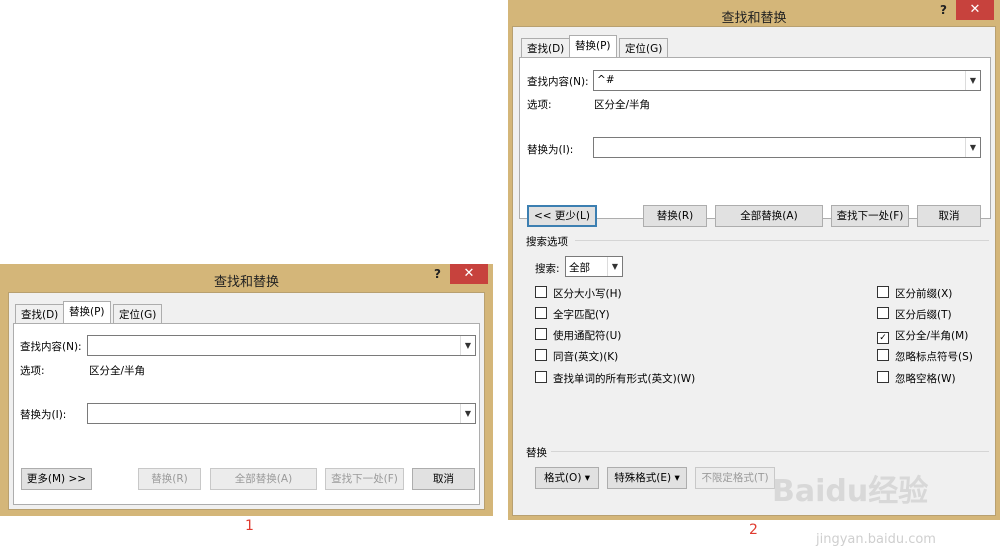 Image resolution: width=1000 pixels, height=554 pixels. I want to click on option-label: 同音(英文)(K), so click(586, 357).